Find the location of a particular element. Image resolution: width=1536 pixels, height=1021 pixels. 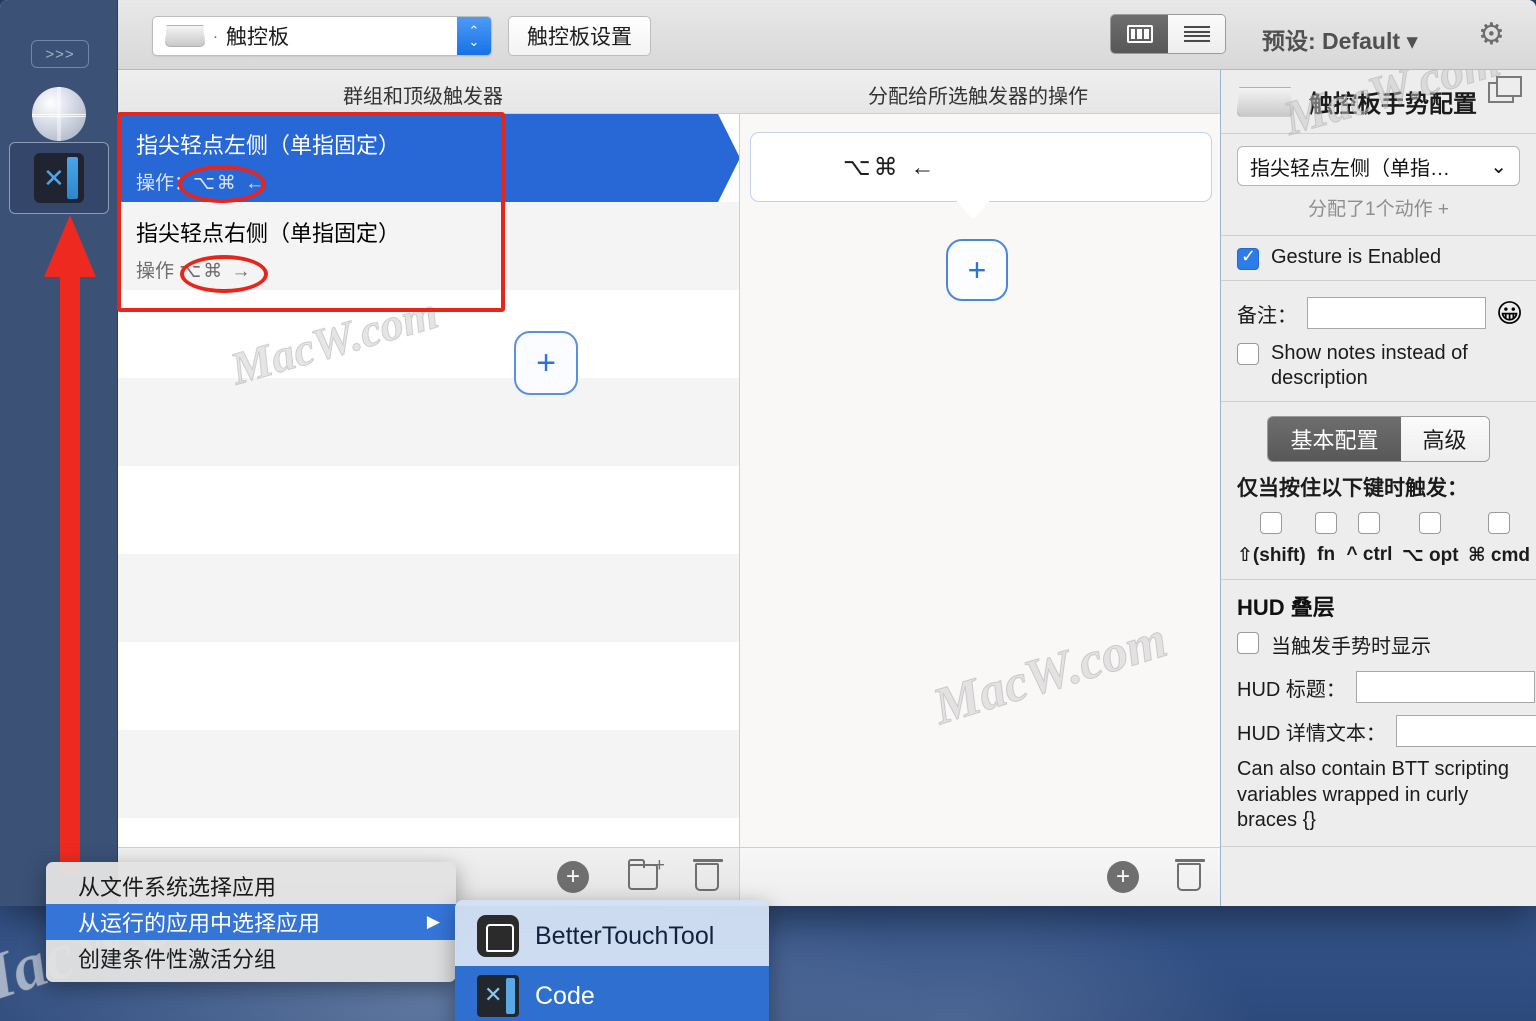

modifier-opt-checkbox is located at coordinates (1430, 523).